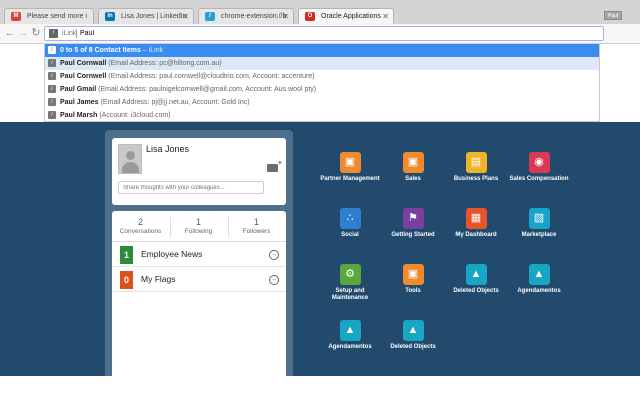  I want to click on app-tile-setup-and-maintenance: ⚙ Setup and Maintenance, so click(350, 283).